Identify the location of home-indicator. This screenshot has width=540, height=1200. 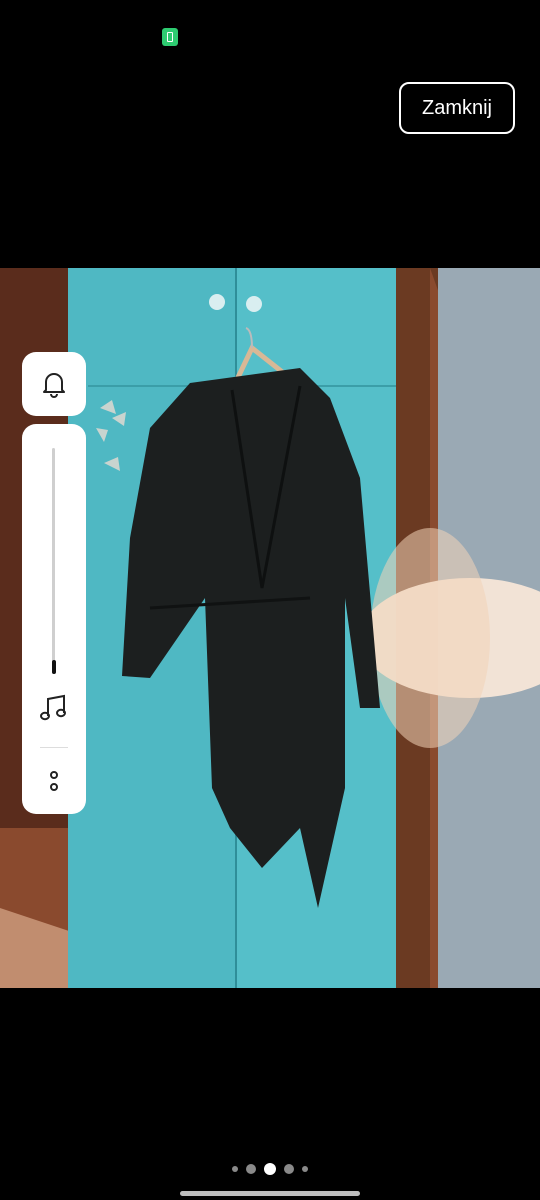
(270, 1193).